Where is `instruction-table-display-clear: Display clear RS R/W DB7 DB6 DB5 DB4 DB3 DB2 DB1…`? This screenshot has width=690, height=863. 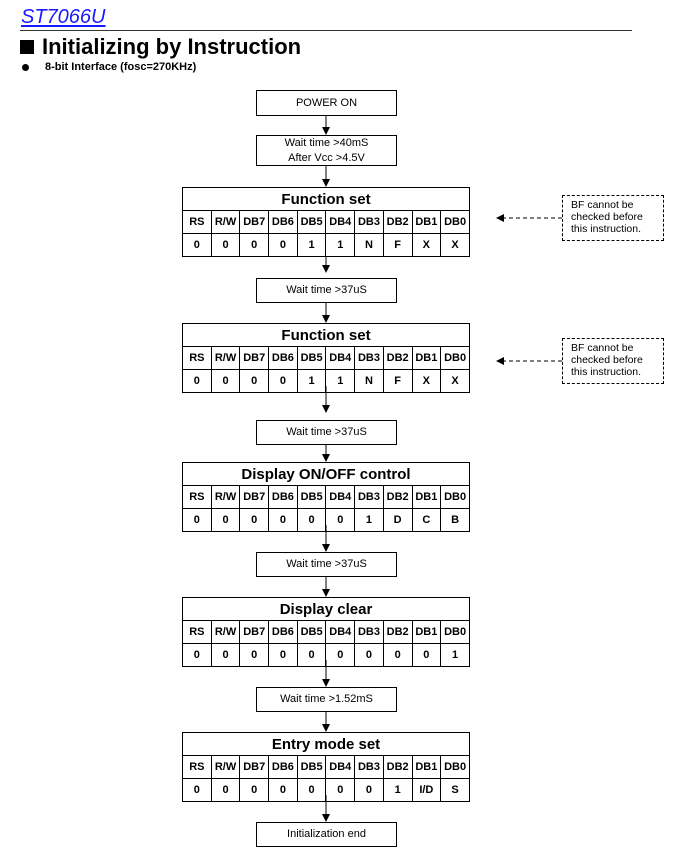 instruction-table-display-clear: Display clear RS R/W DB7 DB6 DB5 DB4 DB3 DB2 DB1… is located at coordinates (326, 632).